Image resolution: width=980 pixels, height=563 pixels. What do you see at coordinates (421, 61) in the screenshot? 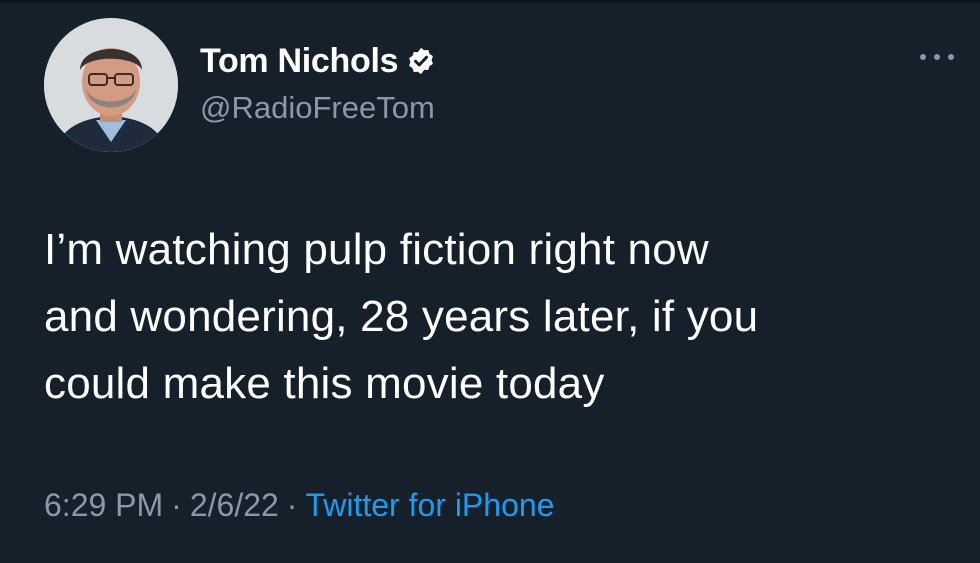
I see `verified-badge-icon` at bounding box center [421, 61].